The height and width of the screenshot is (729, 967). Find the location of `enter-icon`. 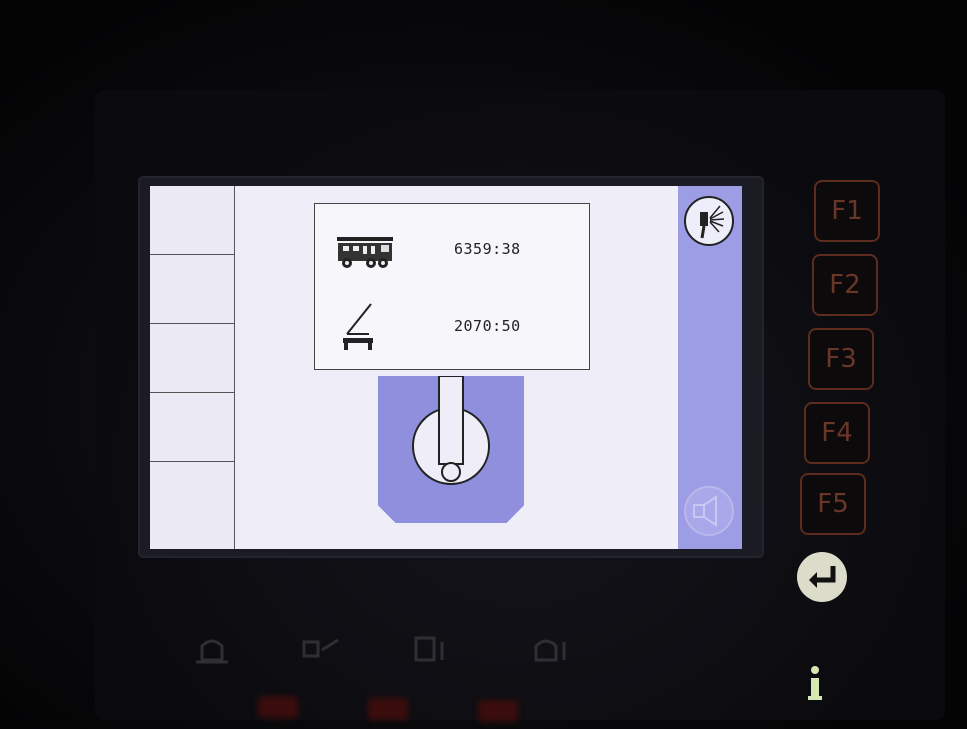

enter-icon is located at coordinates (822, 577).